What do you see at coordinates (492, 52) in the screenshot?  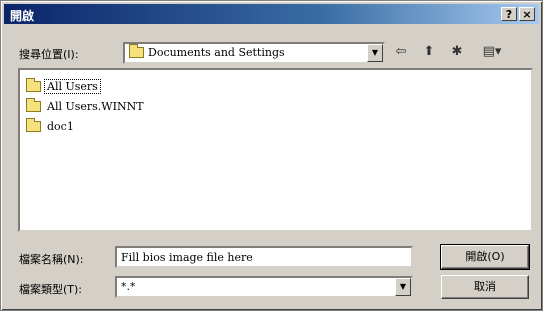 I see `view-menu-icon: ▤▾` at bounding box center [492, 52].